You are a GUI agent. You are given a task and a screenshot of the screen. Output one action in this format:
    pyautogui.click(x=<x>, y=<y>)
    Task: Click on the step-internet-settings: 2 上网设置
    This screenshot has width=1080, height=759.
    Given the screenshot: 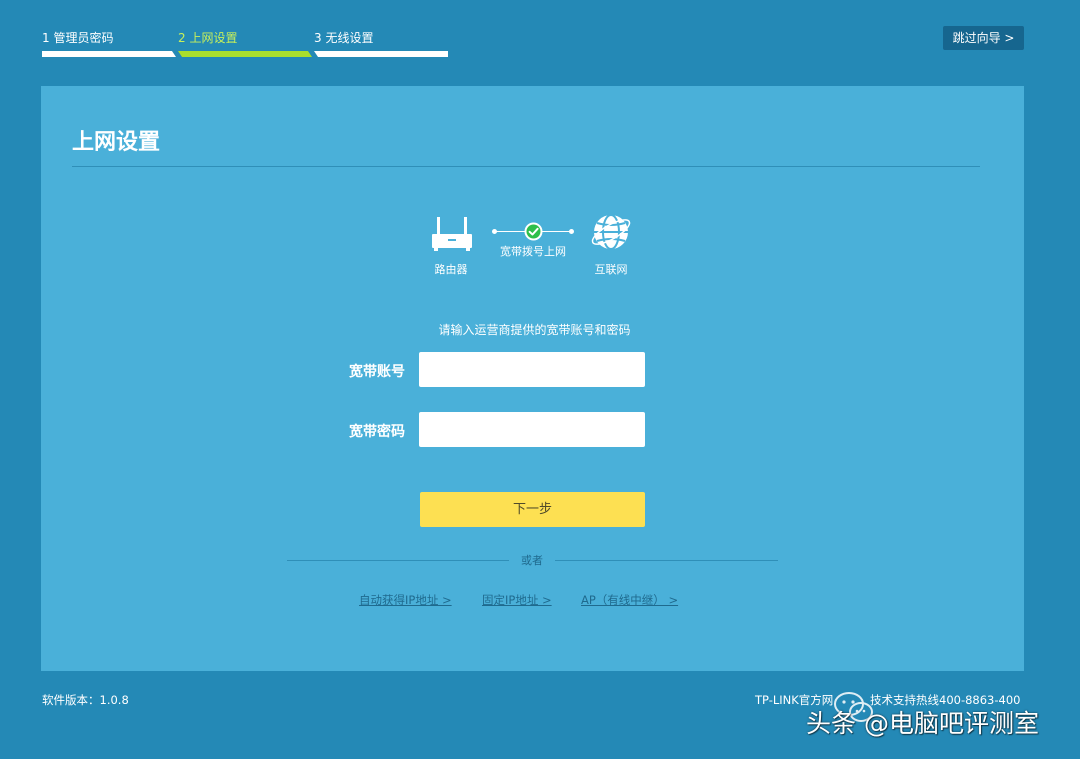 What is the action you would take?
    pyautogui.click(x=246, y=45)
    